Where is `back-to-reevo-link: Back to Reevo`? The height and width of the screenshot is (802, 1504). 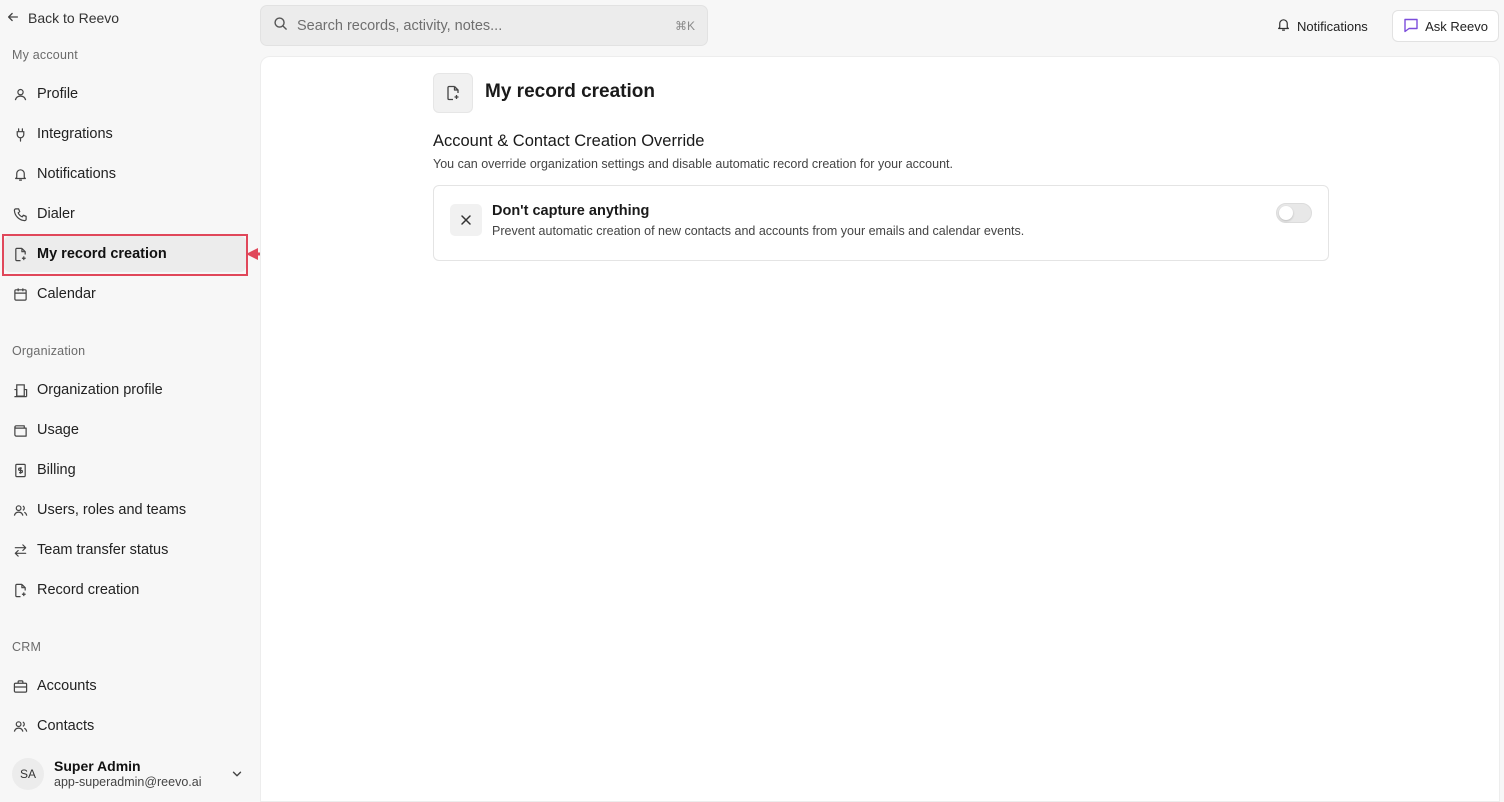 back-to-reevo-link: Back to Reevo is located at coordinates (62, 18).